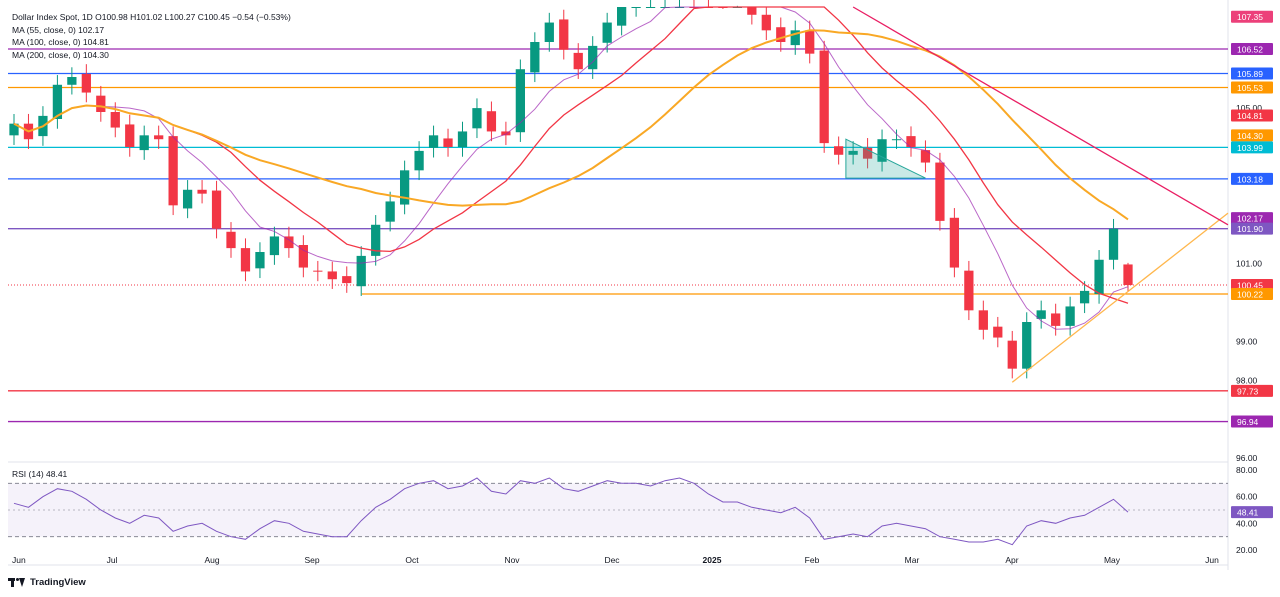 The image size is (1280, 597). I want to click on x-tick-label: Mar, so click(912, 560).